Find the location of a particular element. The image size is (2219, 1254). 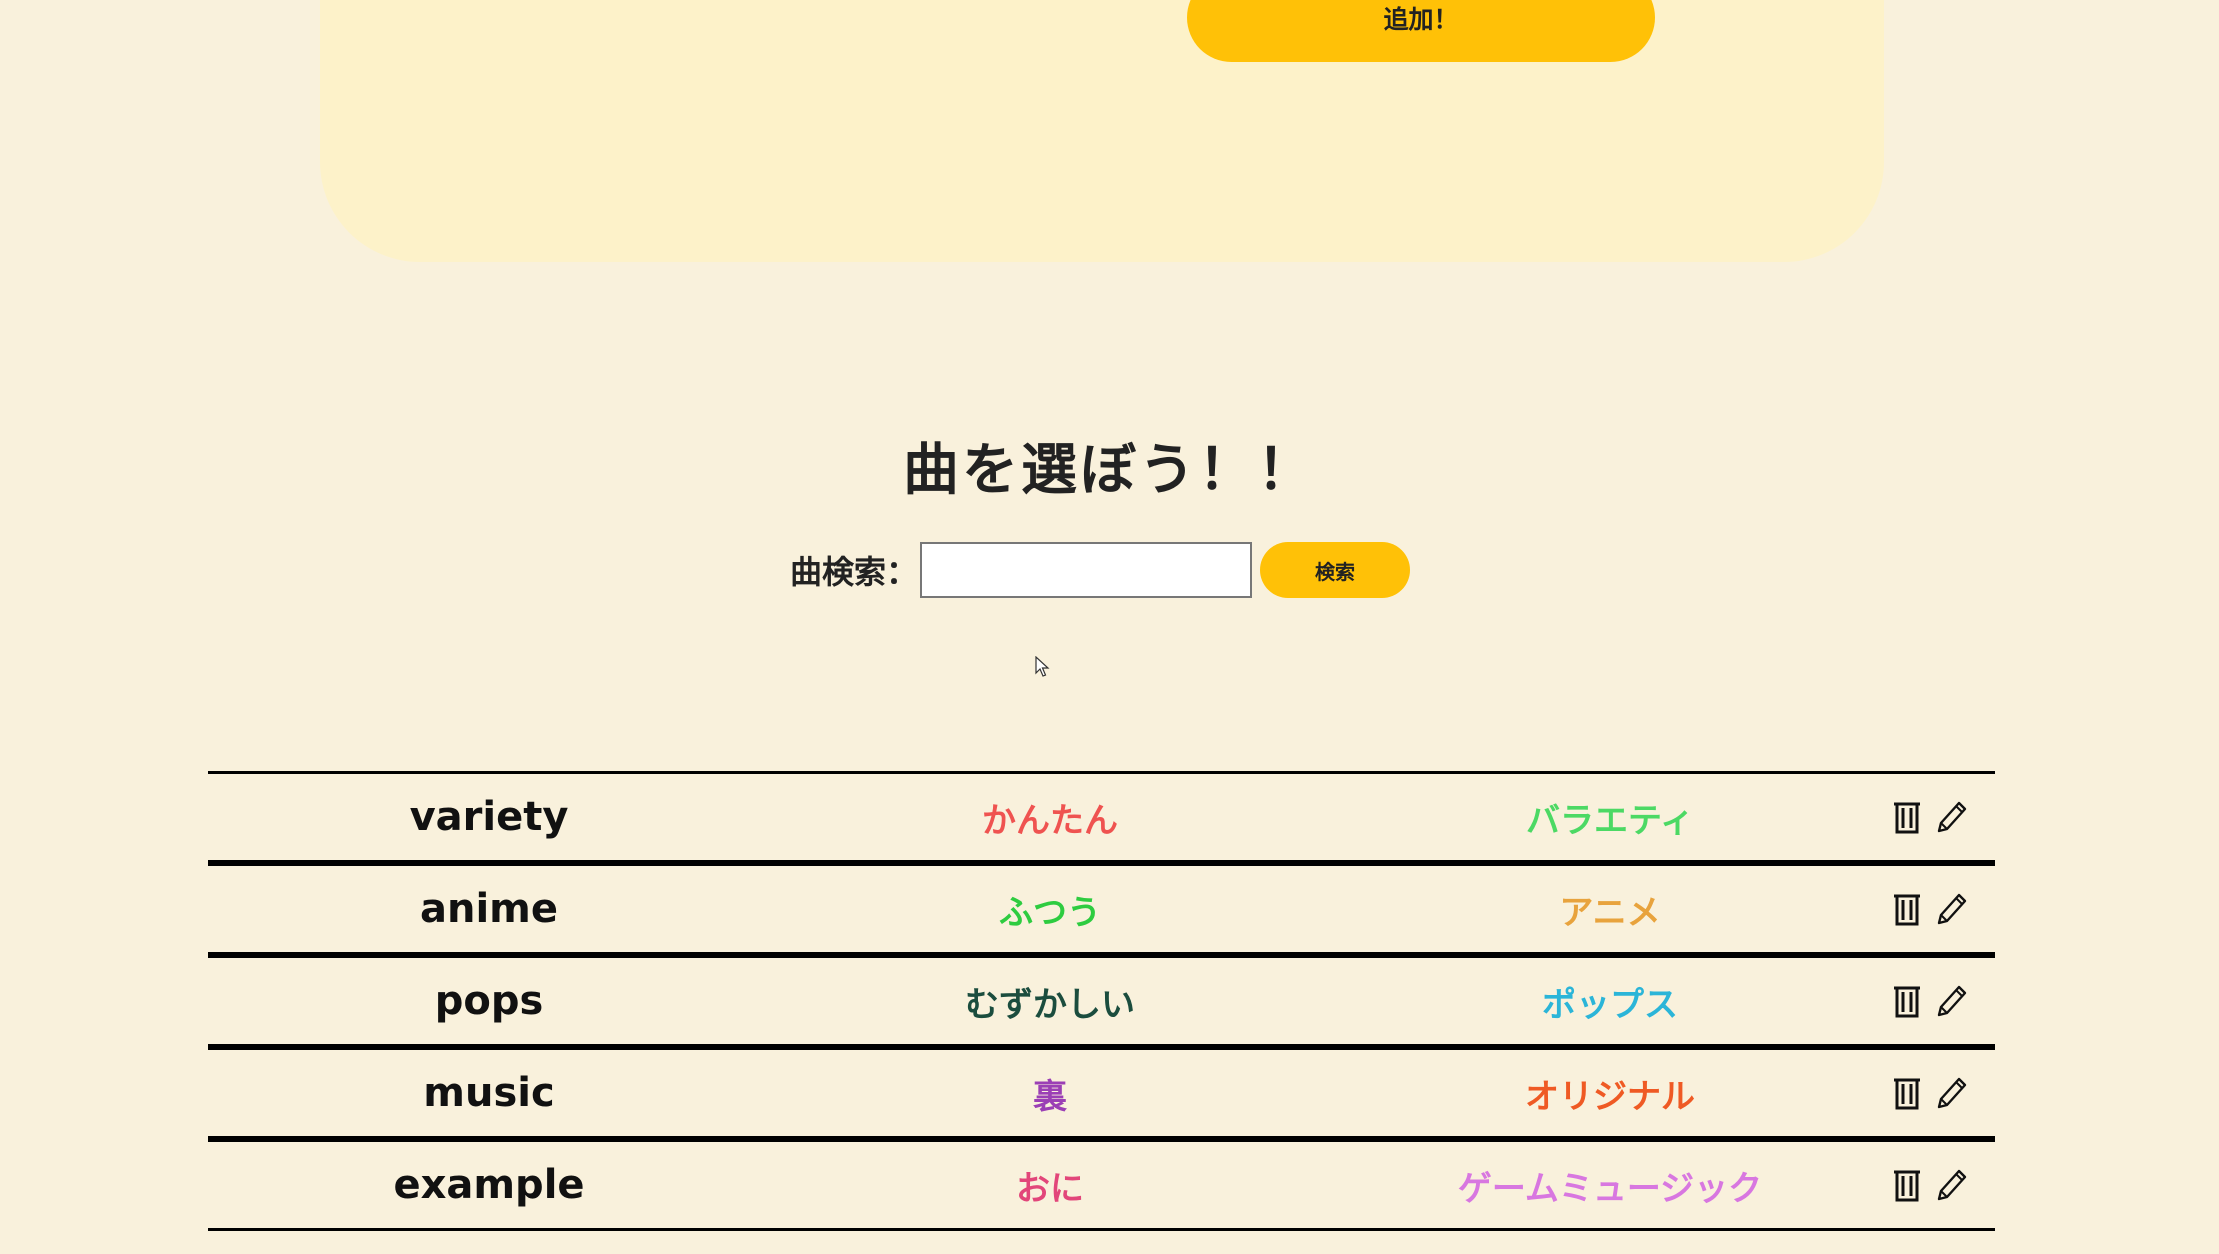

song-genre: オリジナル is located at coordinates (1610, 1096).